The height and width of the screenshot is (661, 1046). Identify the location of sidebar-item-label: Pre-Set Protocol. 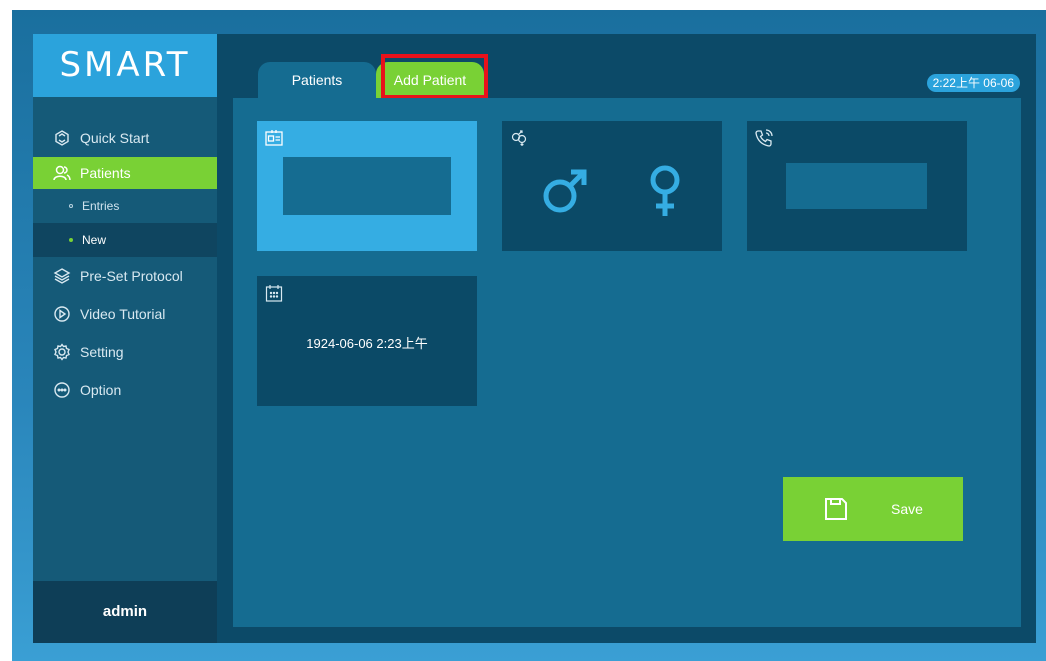
(131, 276).